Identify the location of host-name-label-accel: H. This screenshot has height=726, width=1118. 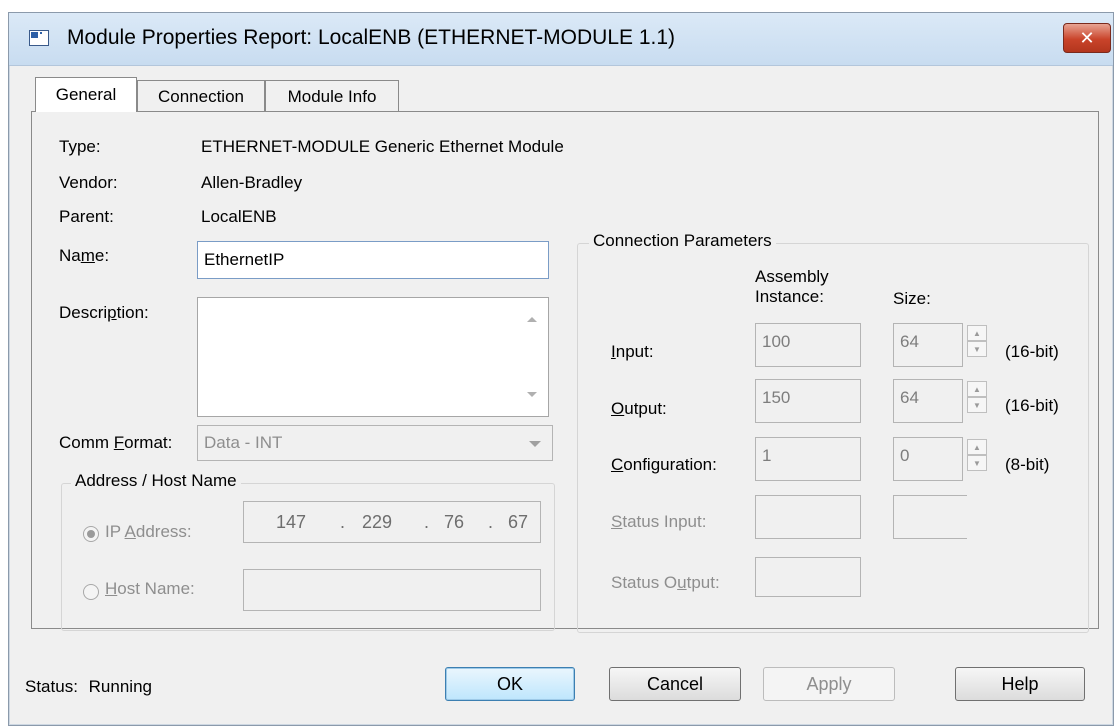
(111, 588).